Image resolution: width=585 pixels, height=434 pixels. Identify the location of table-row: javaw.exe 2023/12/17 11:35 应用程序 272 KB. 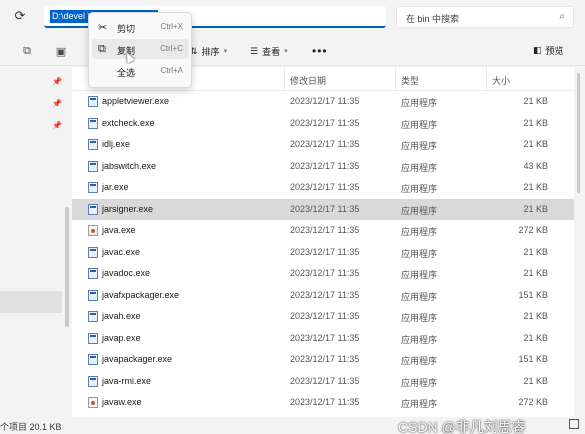
(323, 403).